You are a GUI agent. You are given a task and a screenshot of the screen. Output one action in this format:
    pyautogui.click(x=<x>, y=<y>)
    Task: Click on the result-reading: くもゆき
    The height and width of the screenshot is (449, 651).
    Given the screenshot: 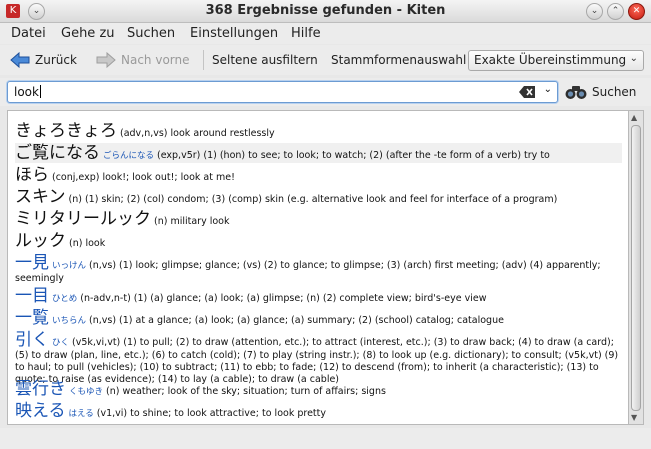 What is the action you would take?
    pyautogui.click(x=86, y=392)
    